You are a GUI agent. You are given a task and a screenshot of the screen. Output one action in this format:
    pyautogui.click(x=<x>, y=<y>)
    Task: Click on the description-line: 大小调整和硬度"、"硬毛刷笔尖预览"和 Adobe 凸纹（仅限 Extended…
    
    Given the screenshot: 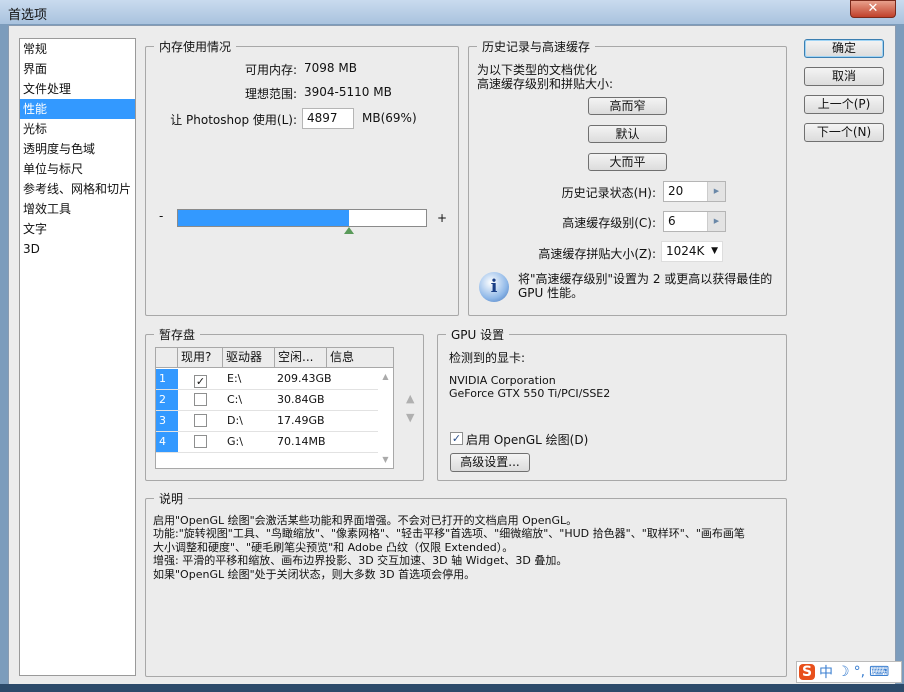 What is the action you would take?
    pyautogui.click(x=333, y=547)
    